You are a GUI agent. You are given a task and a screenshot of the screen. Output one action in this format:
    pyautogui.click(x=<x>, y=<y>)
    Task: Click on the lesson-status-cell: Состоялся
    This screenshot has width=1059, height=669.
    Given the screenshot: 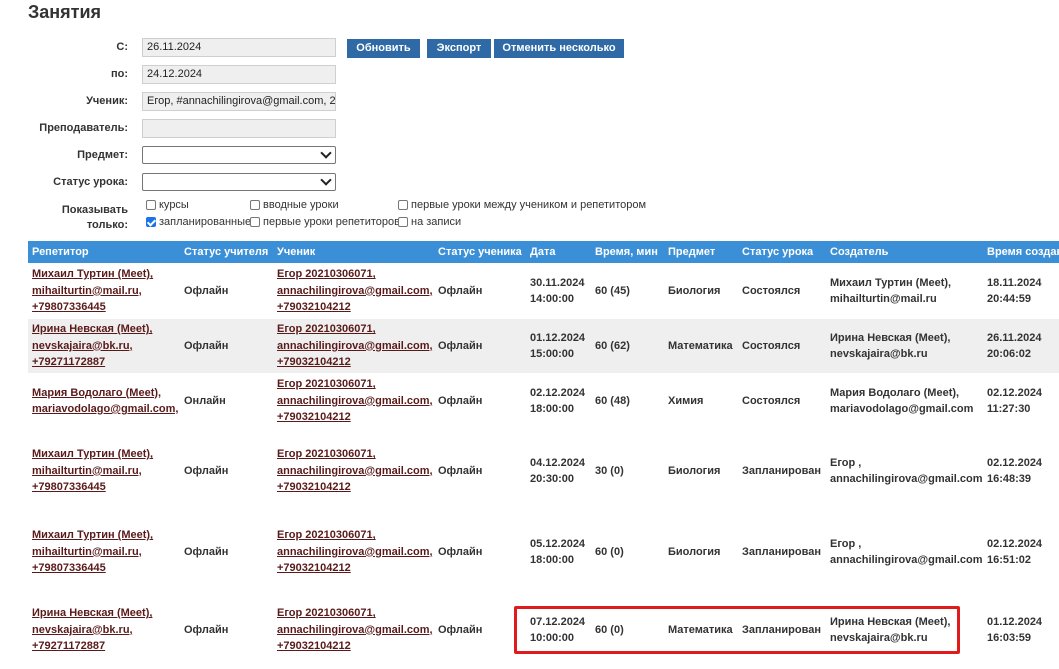 What is the action you would take?
    pyautogui.click(x=782, y=346)
    